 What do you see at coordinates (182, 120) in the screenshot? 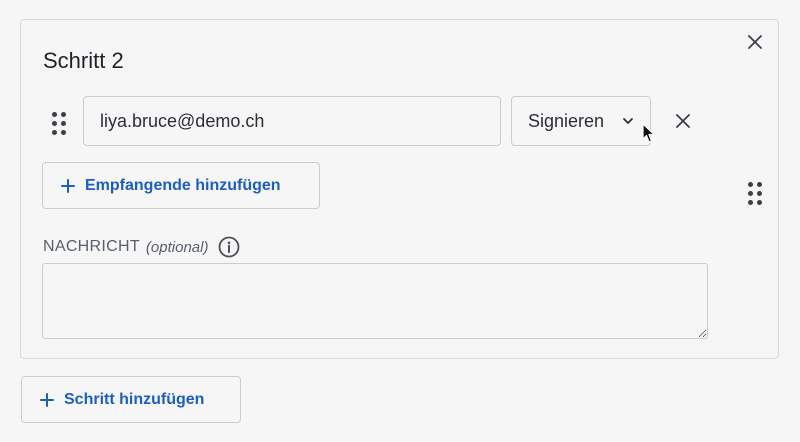
I see `recipient-email-value: liya.bruce@demo.ch` at bounding box center [182, 120].